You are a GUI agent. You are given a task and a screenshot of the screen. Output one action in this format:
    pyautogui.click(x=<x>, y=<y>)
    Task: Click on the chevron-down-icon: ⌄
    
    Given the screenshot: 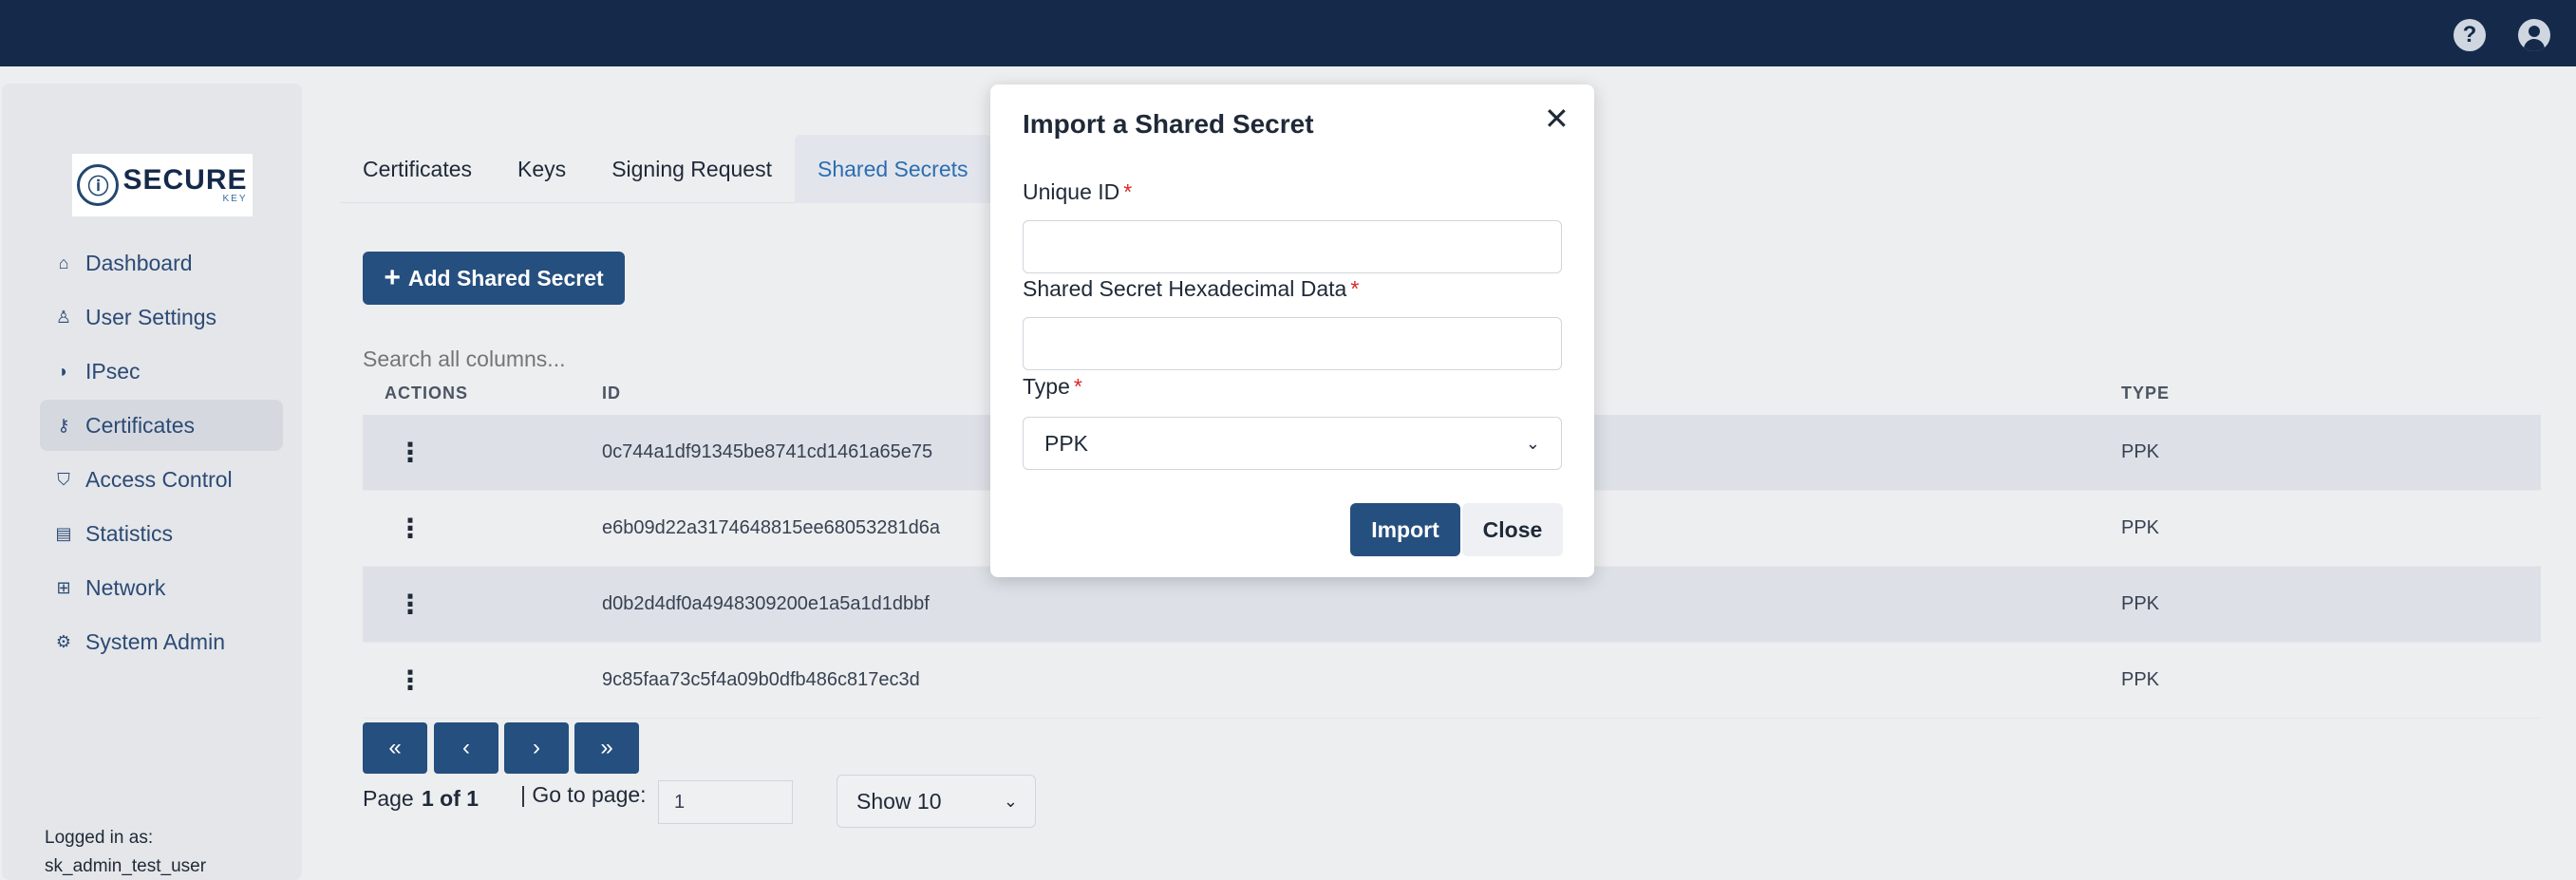 What is the action you would take?
    pyautogui.click(x=1532, y=443)
    